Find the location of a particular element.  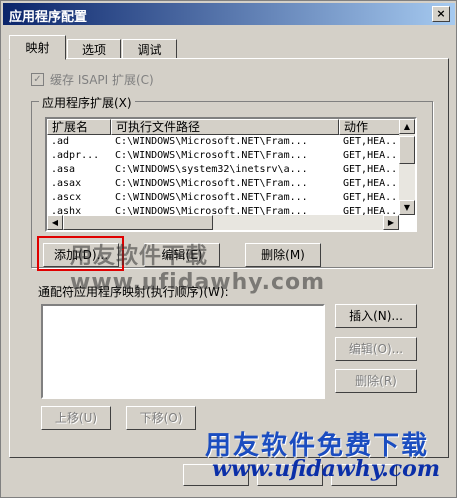

cache-isapi-label: 缓存 ISAPI 扩展(C) is located at coordinates (102, 80).